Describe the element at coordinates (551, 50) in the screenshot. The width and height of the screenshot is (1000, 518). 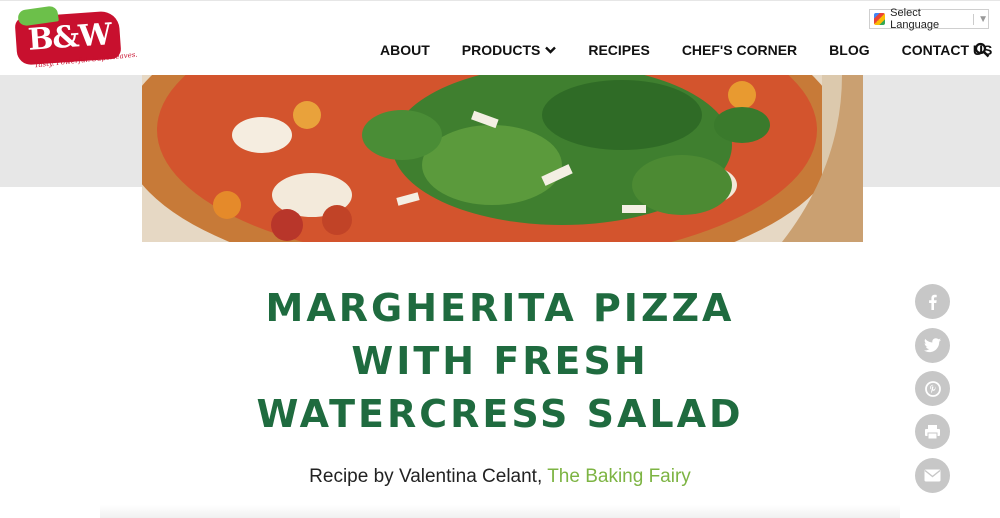
I see `chevron-down-icon` at that location.